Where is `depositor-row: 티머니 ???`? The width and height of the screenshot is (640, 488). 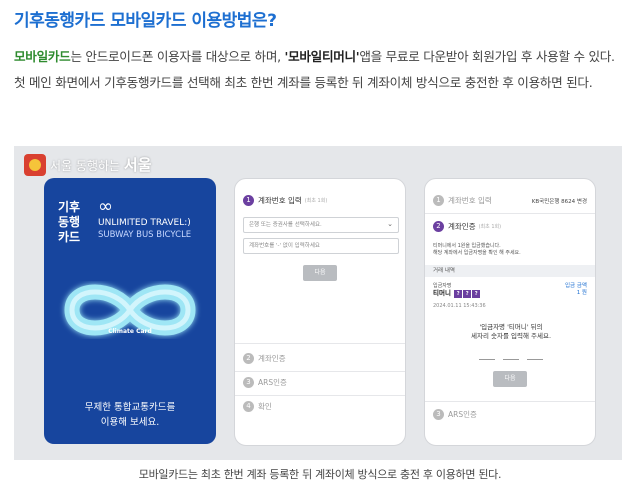
depositor-row: 티머니 ??? is located at coordinates (457, 293).